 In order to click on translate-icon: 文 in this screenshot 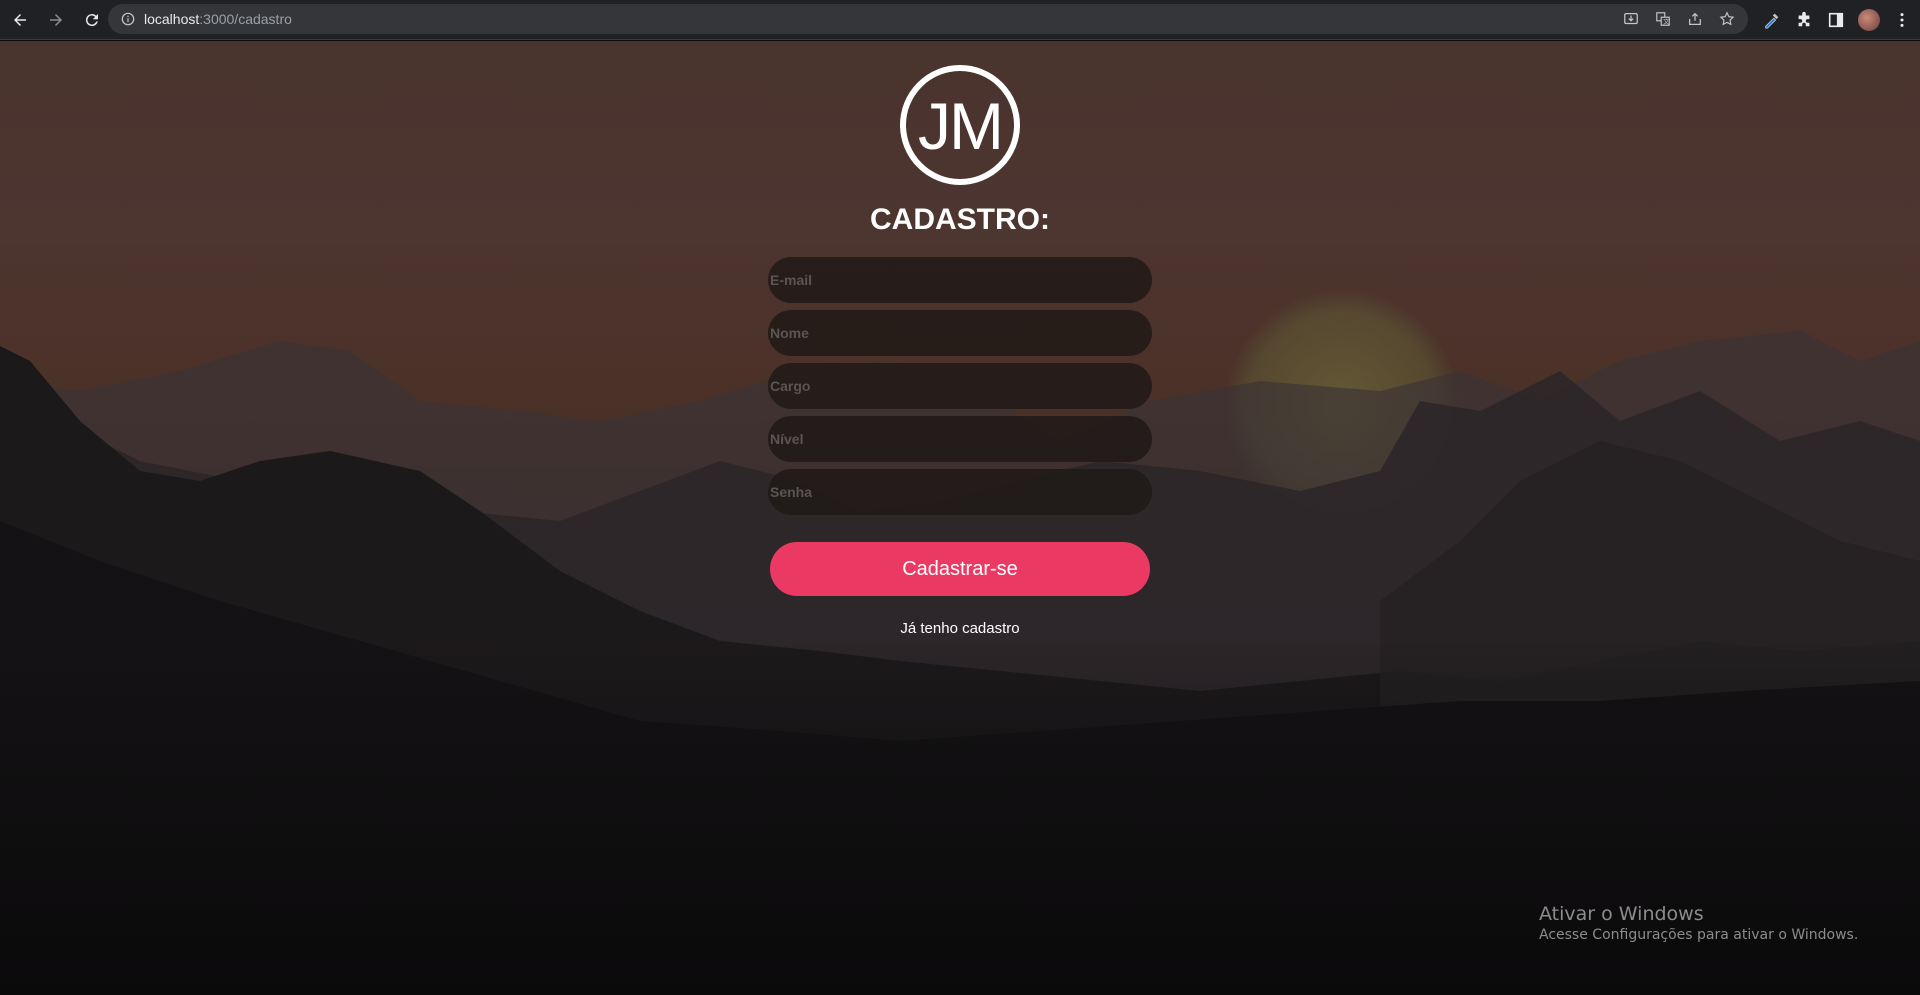, I will do `click(1663, 19)`.